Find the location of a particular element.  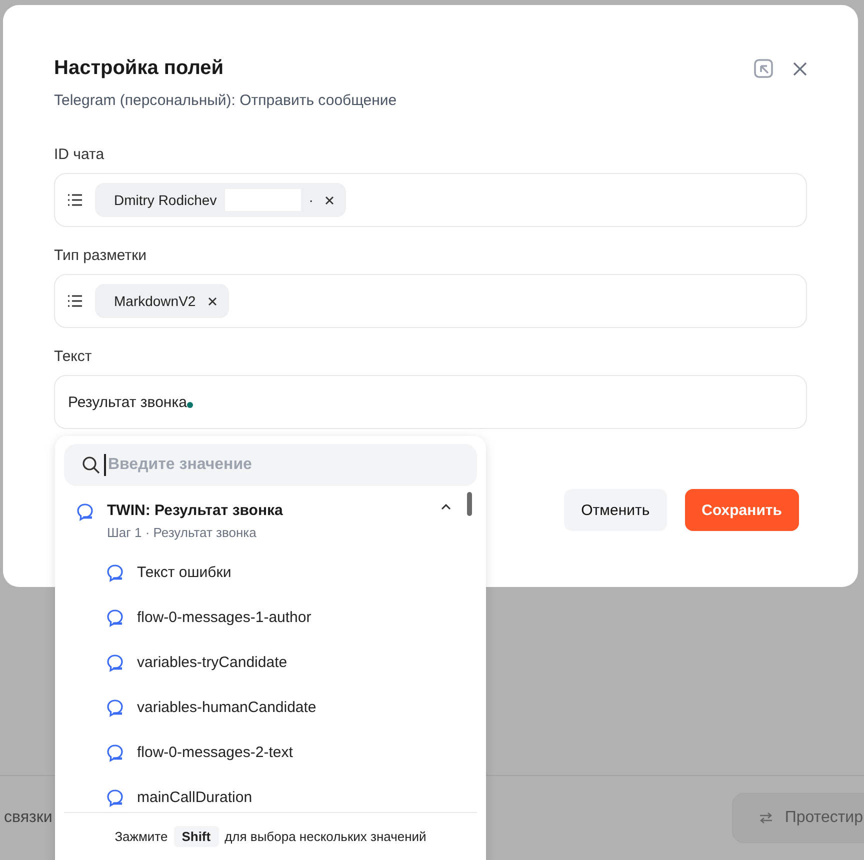

scrollbar-thumb is located at coordinates (469, 504).